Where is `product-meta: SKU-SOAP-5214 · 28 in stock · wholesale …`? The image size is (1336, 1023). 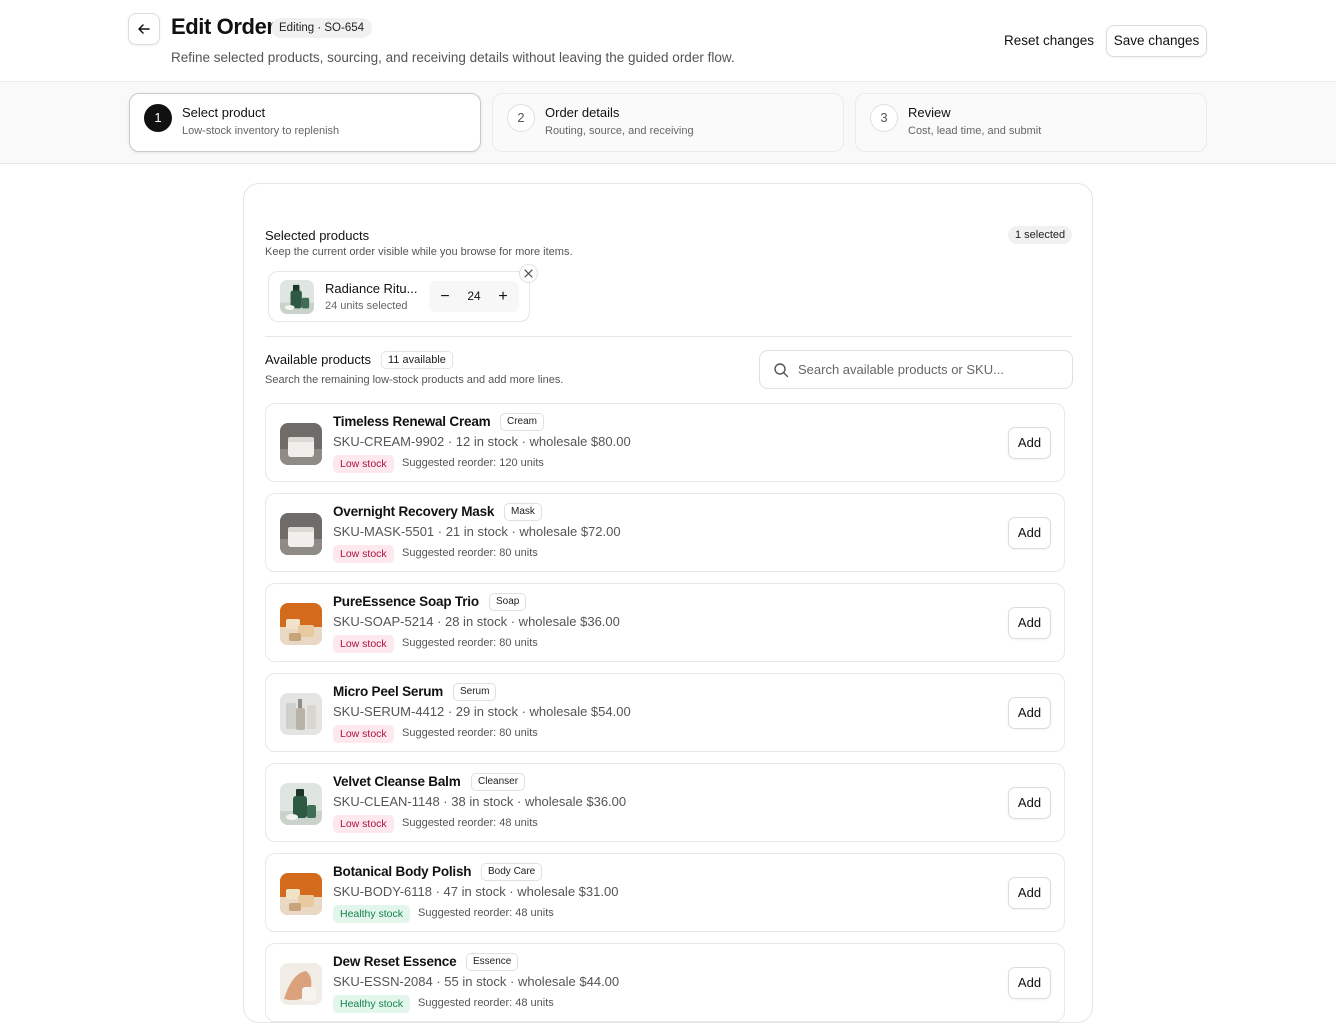 product-meta: SKU-SOAP-5214 · 28 in stock · wholesale … is located at coordinates (476, 621).